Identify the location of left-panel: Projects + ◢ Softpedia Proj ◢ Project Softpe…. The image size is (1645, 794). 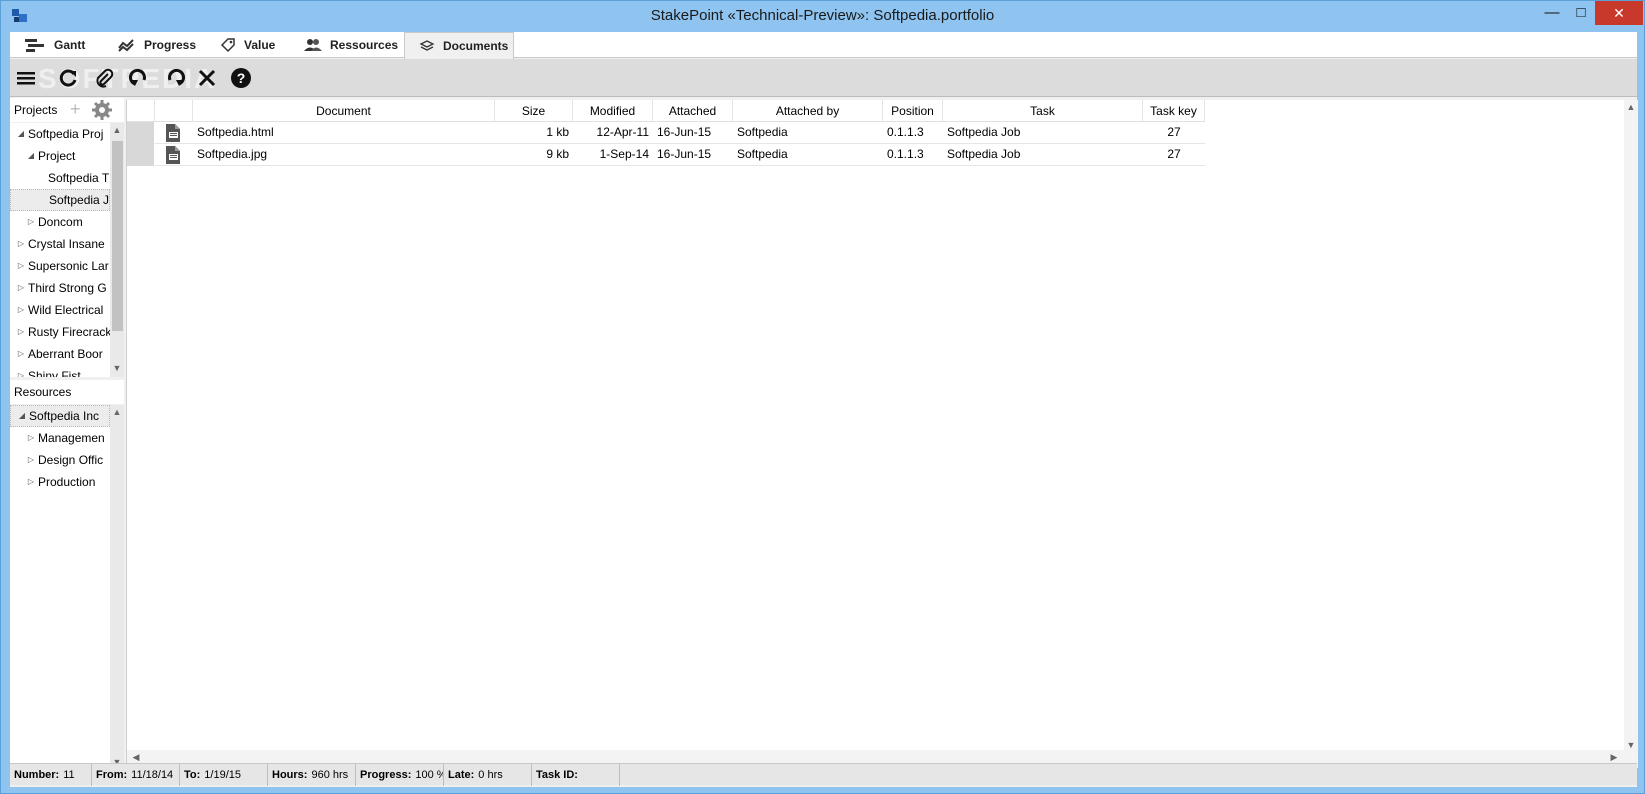
(67, 435).